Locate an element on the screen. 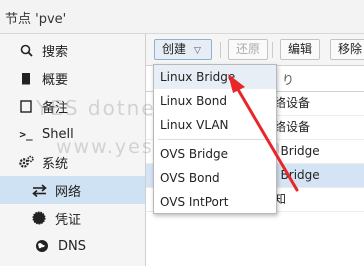 Image resolution: width=364 pixels, height=266 pixels. menu-item-linux-bond: Linux Bond is located at coordinates (215, 101).